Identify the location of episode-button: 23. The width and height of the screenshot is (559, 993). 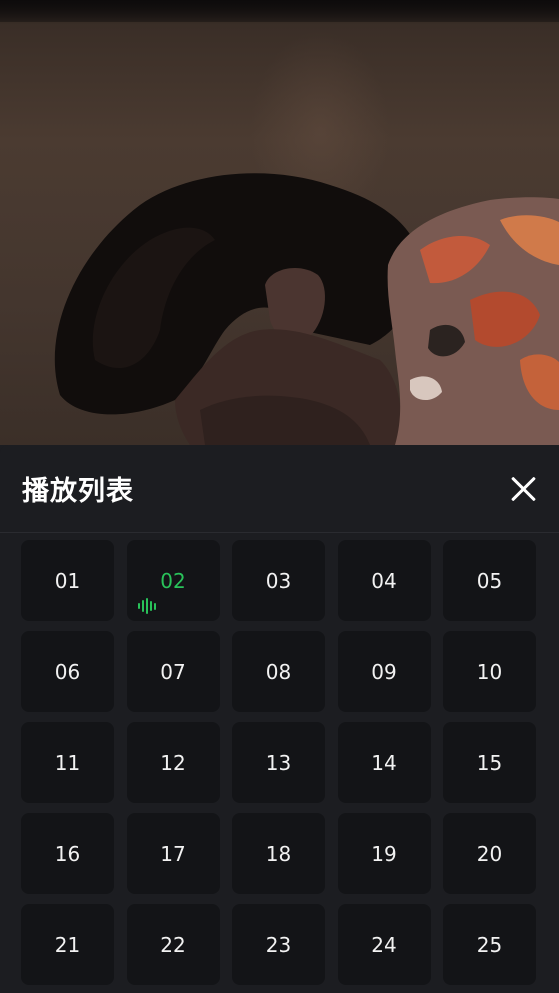
(278, 944).